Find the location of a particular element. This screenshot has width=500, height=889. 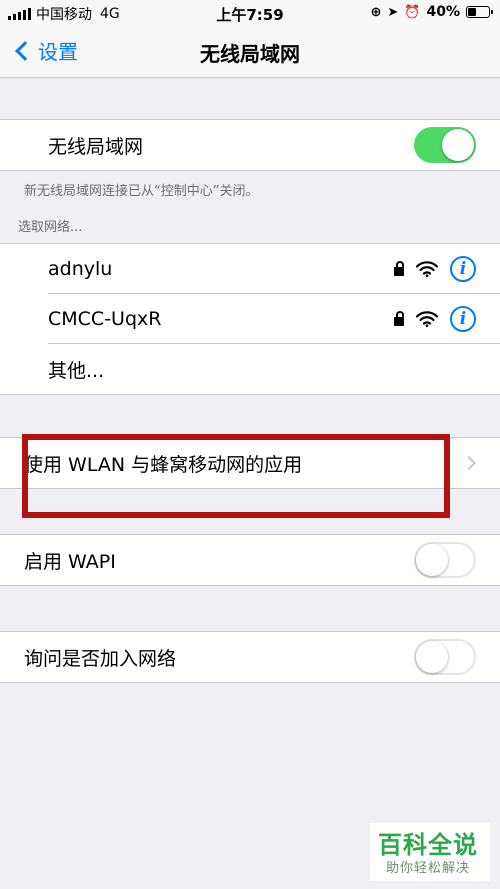

ask-join-group: 询问是否加入网络 is located at coordinates (250, 657).